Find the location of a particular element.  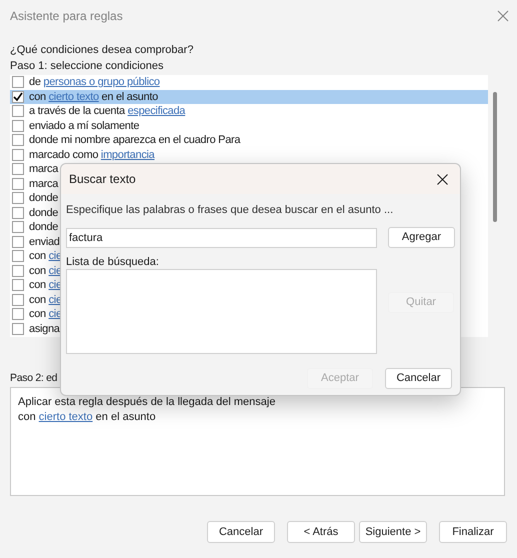

condition-text: enviad is located at coordinates (44, 242).